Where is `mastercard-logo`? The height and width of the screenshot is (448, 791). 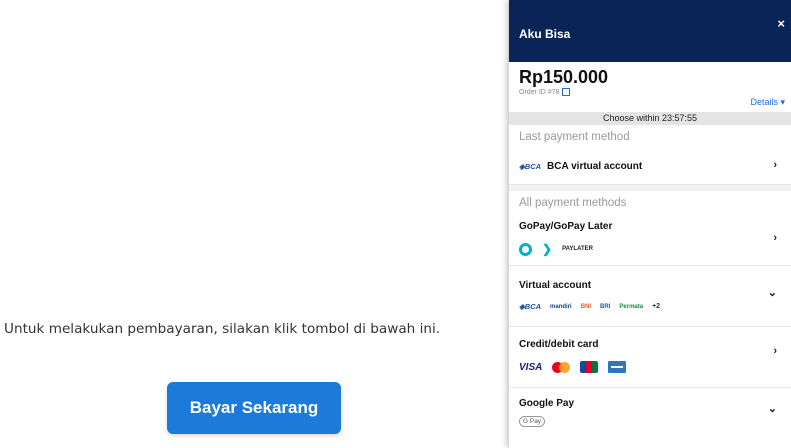 mastercard-logo is located at coordinates (561, 367).